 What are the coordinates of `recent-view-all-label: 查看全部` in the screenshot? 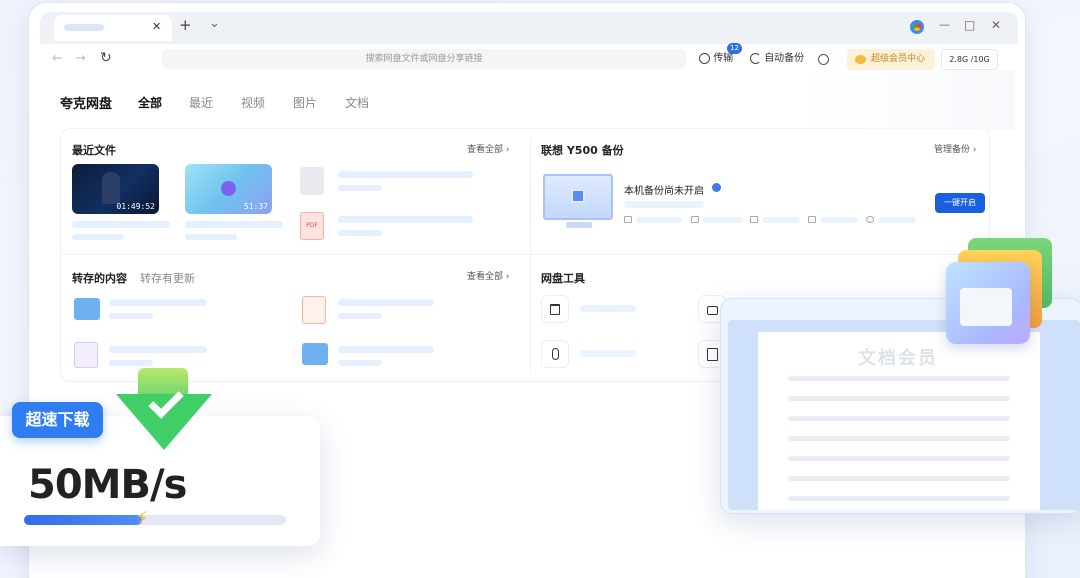 It's located at (485, 150).